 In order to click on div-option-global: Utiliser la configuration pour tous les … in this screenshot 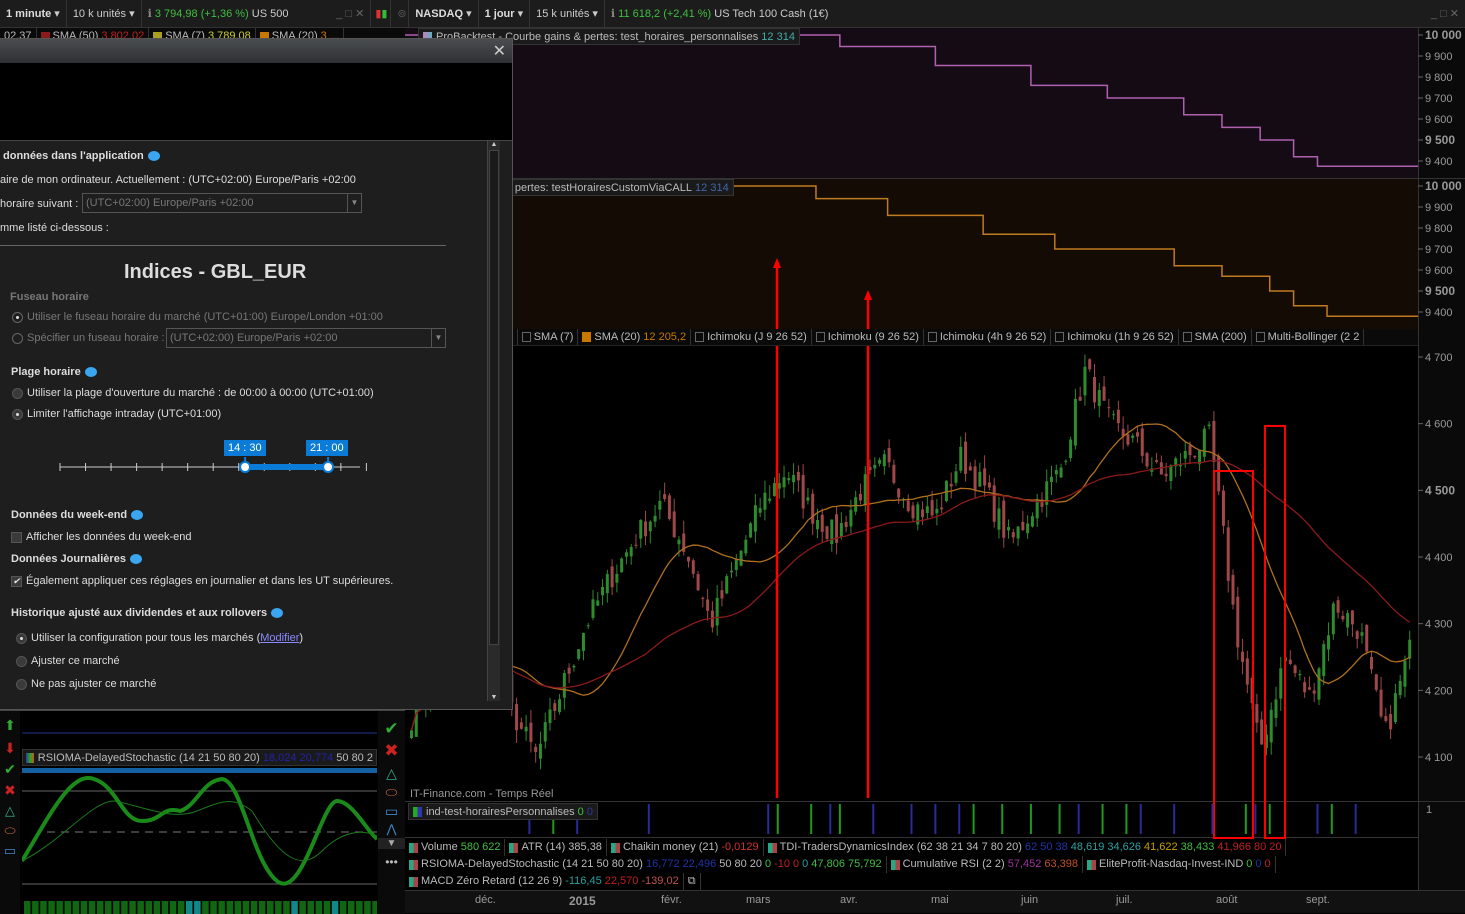, I will do `click(159, 638)`.